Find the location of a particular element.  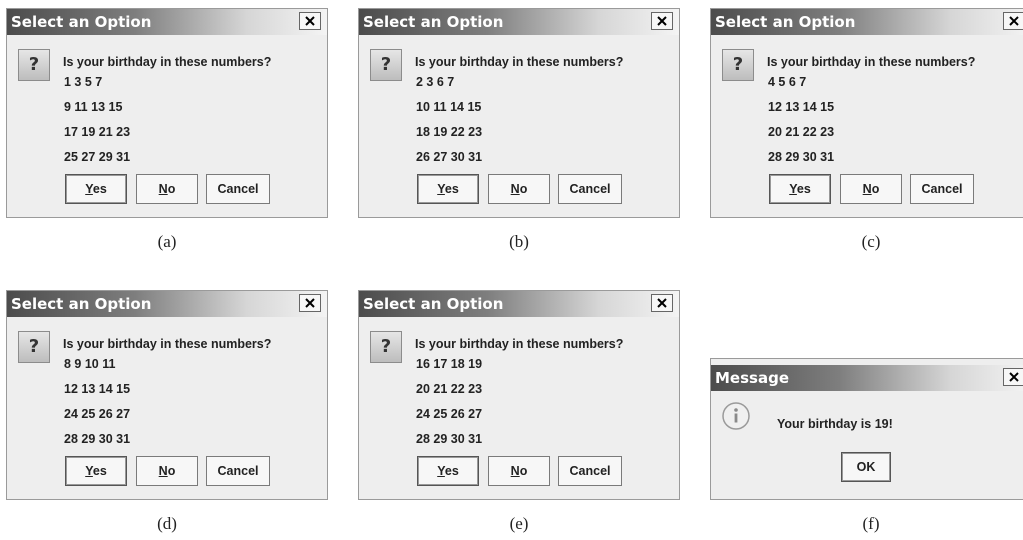

message-title: Message is located at coordinates (752, 378).